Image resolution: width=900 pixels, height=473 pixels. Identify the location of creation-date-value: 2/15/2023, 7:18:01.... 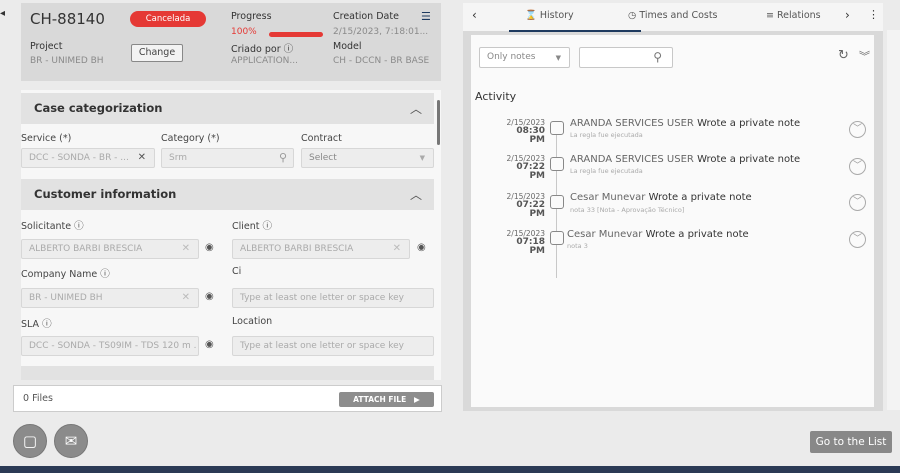
(381, 32).